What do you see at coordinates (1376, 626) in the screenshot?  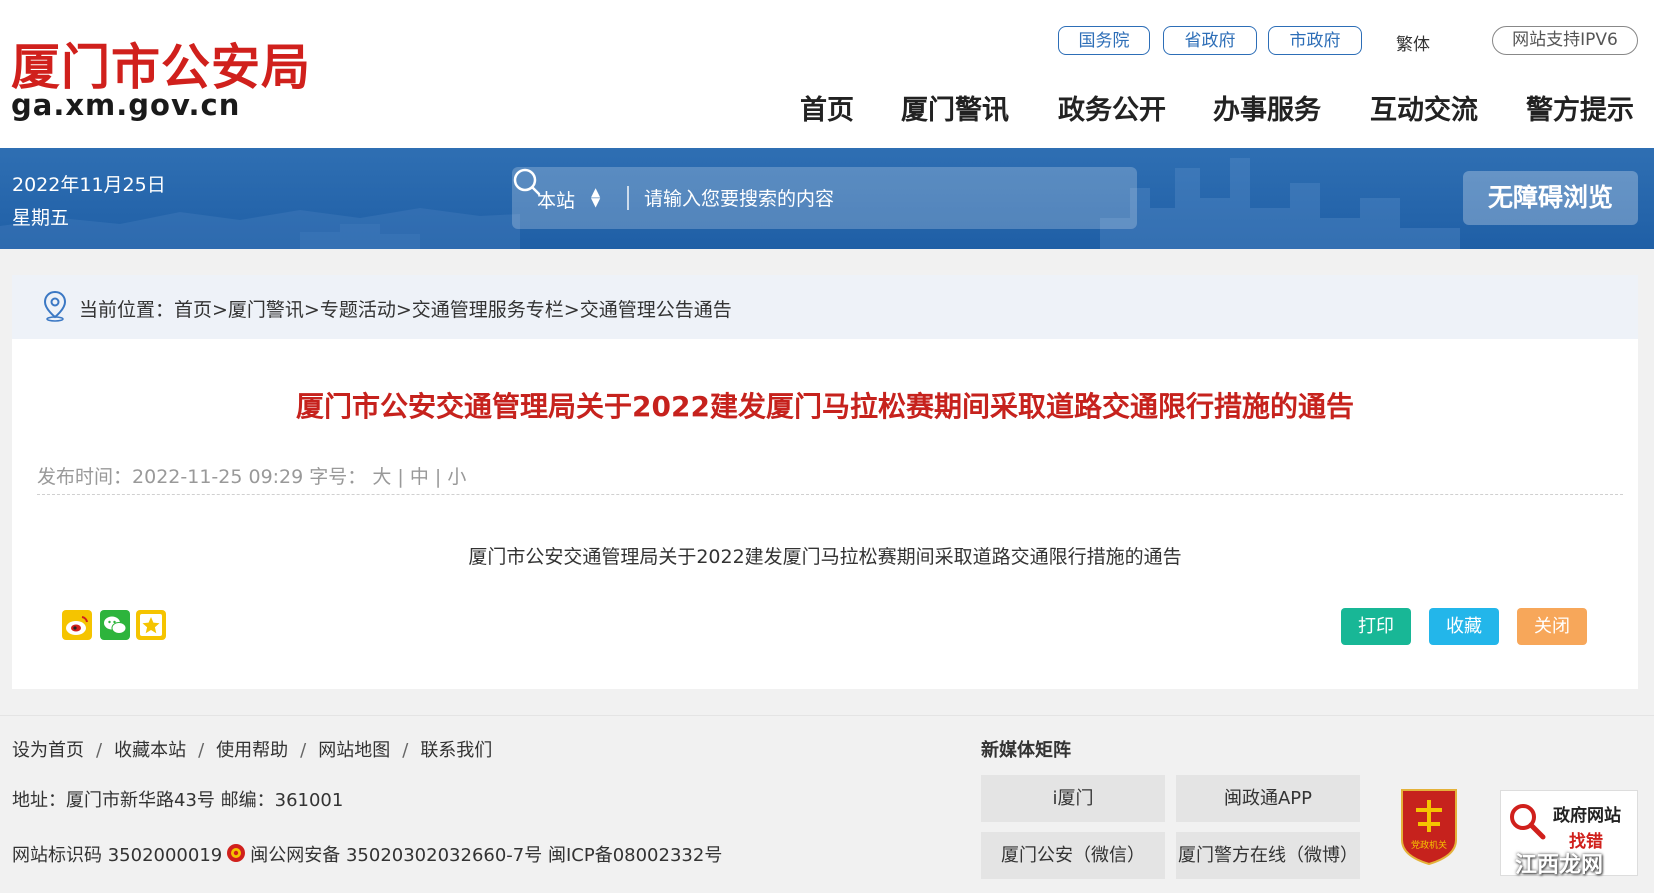 I see `print-button: 打印` at bounding box center [1376, 626].